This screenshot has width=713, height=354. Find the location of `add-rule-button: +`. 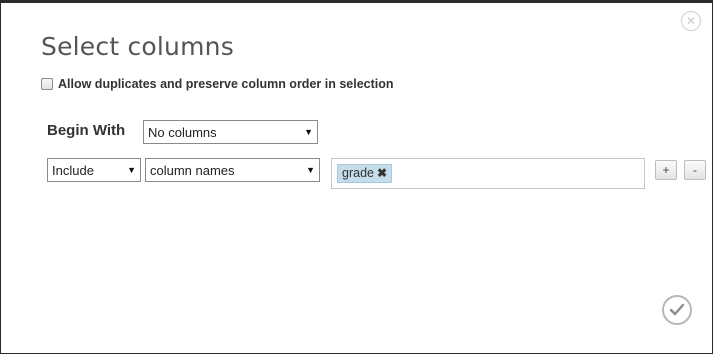

add-rule-button: + is located at coordinates (666, 170).